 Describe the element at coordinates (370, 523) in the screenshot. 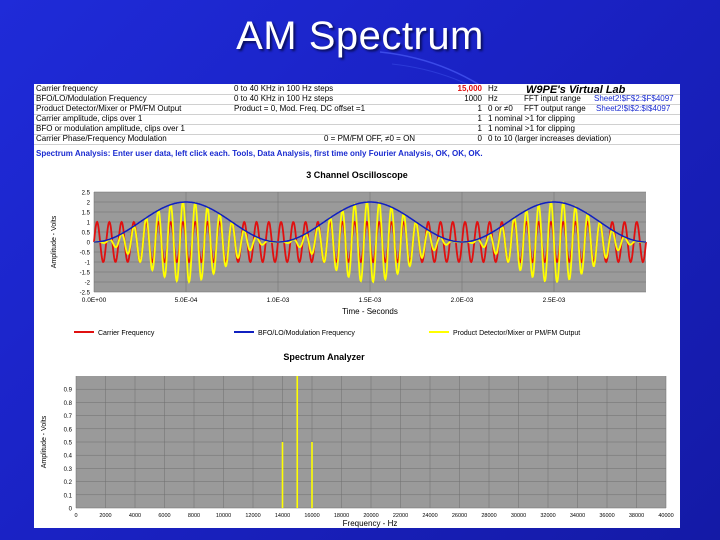

I see `x-axis-label: Frequency - Hz` at that location.